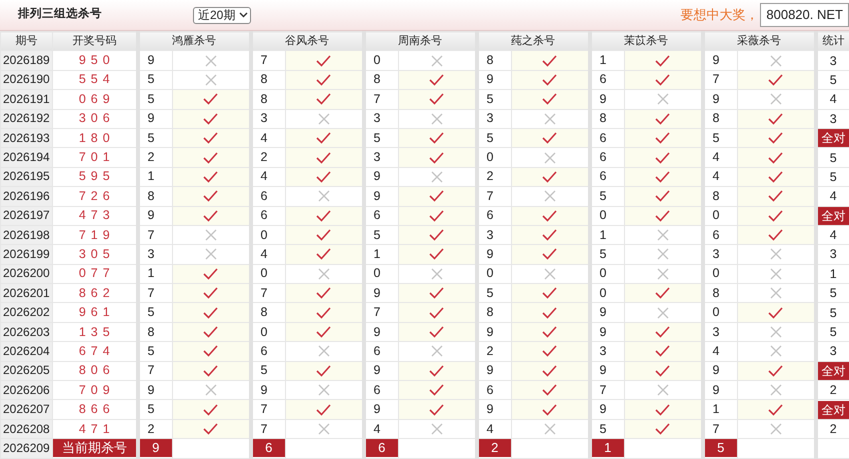  What do you see at coordinates (833, 274) in the screenshot?
I see `count-value: 1` at bounding box center [833, 274].